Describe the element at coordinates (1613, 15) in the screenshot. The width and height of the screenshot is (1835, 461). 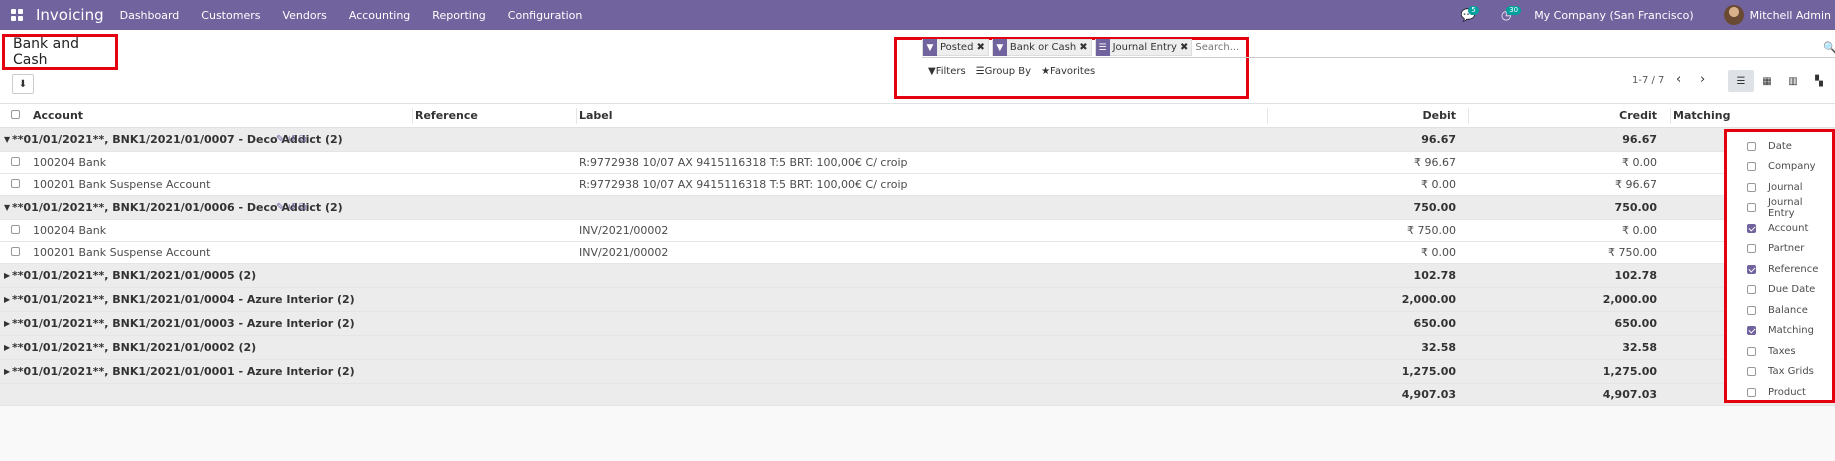
I see `company-switcher: My Company (San Francisco)` at that location.